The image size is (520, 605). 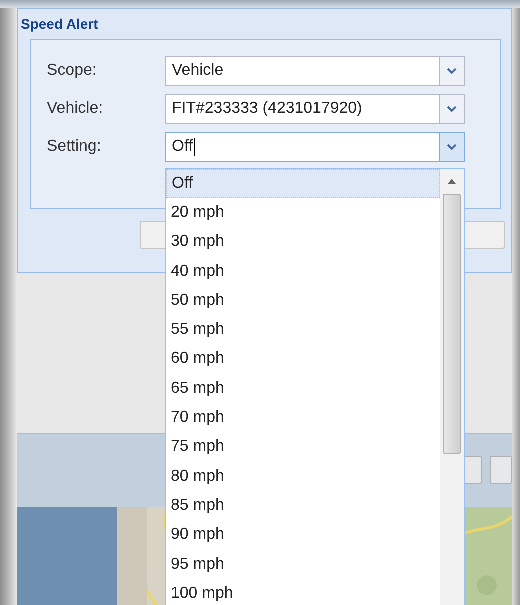 I want to click on field-label: Vehicle:, so click(x=75, y=109).